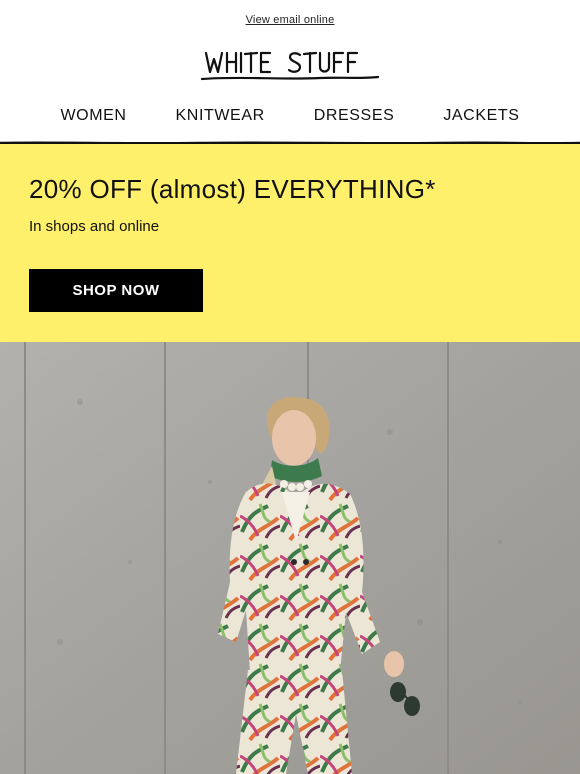 The height and width of the screenshot is (774, 580). I want to click on brand-logo, so click(290, 65).